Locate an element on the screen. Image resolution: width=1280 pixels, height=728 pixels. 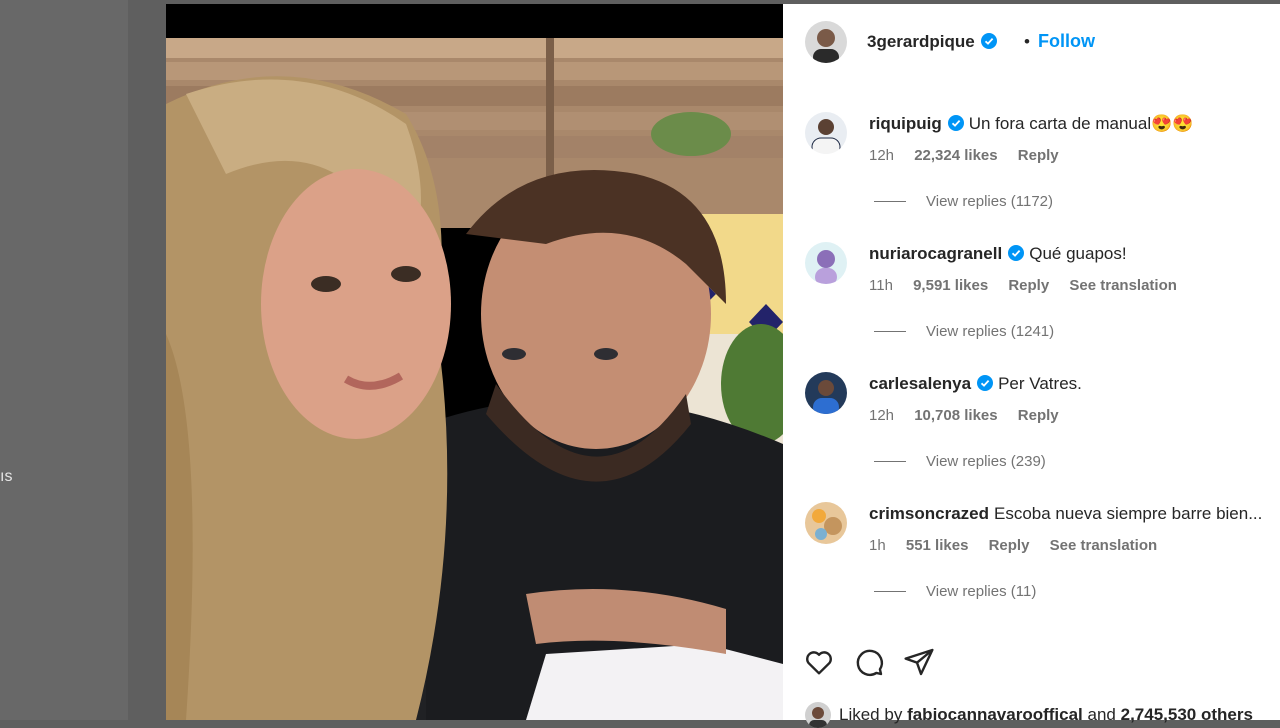
share-icon is located at coordinates (919, 662).